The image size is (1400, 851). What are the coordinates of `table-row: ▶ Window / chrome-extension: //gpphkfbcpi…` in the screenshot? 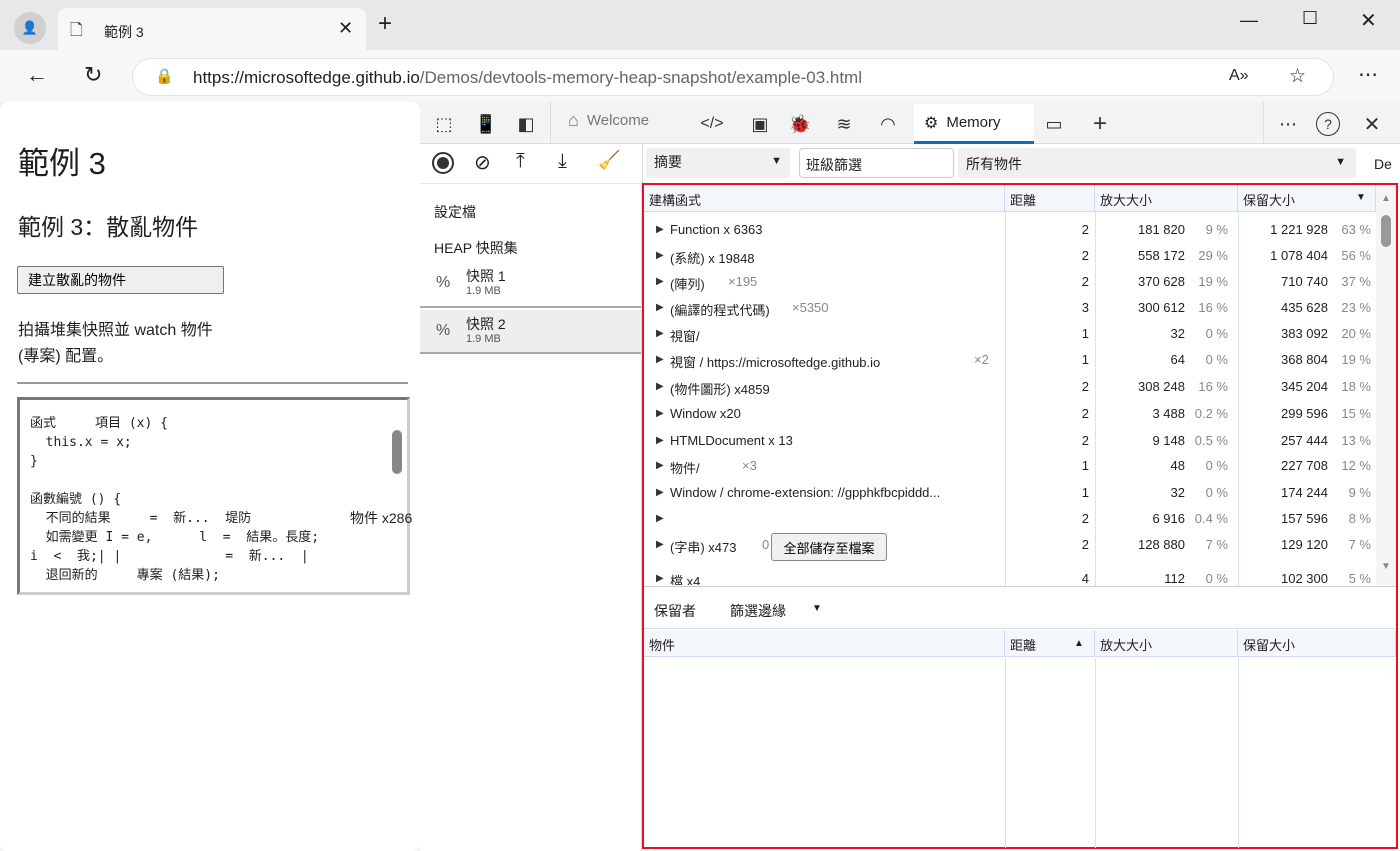 It's located at (1009, 493).